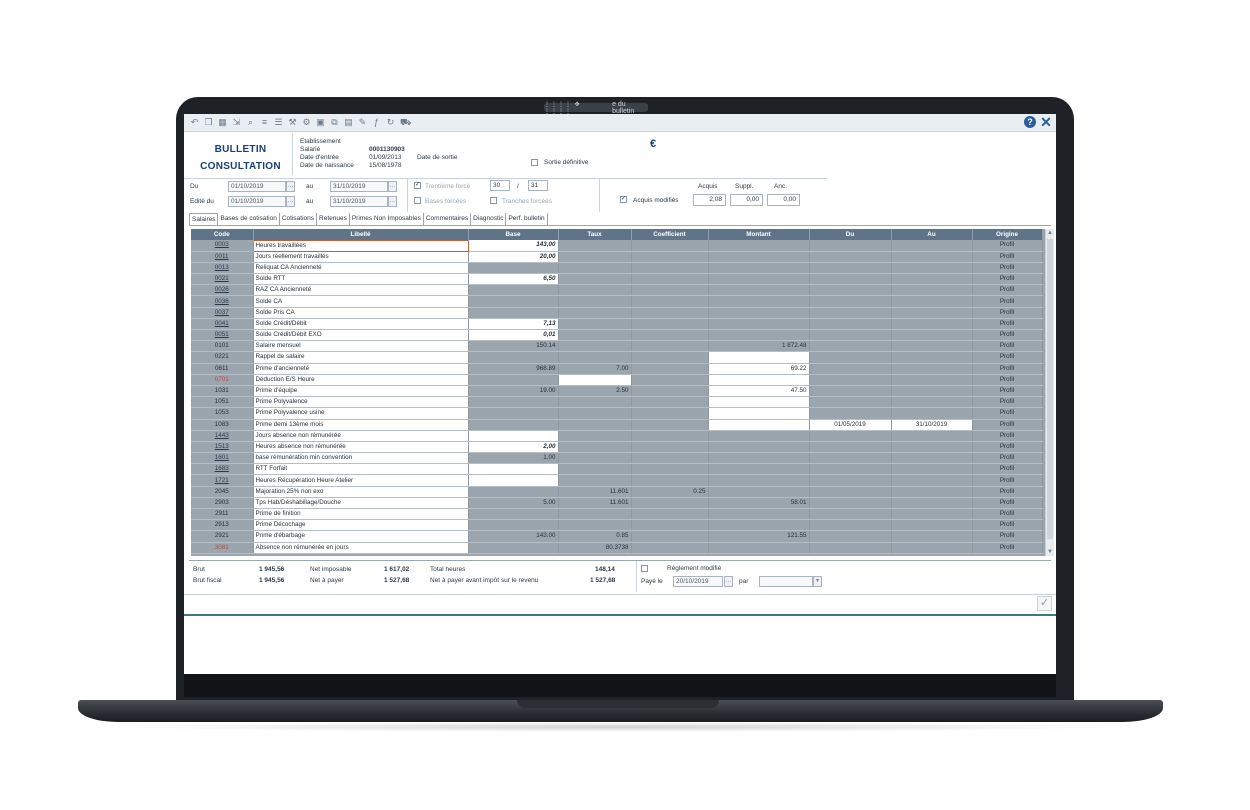 The height and width of the screenshot is (810, 1250). I want to click on code-cell: 2921, so click(222, 536).